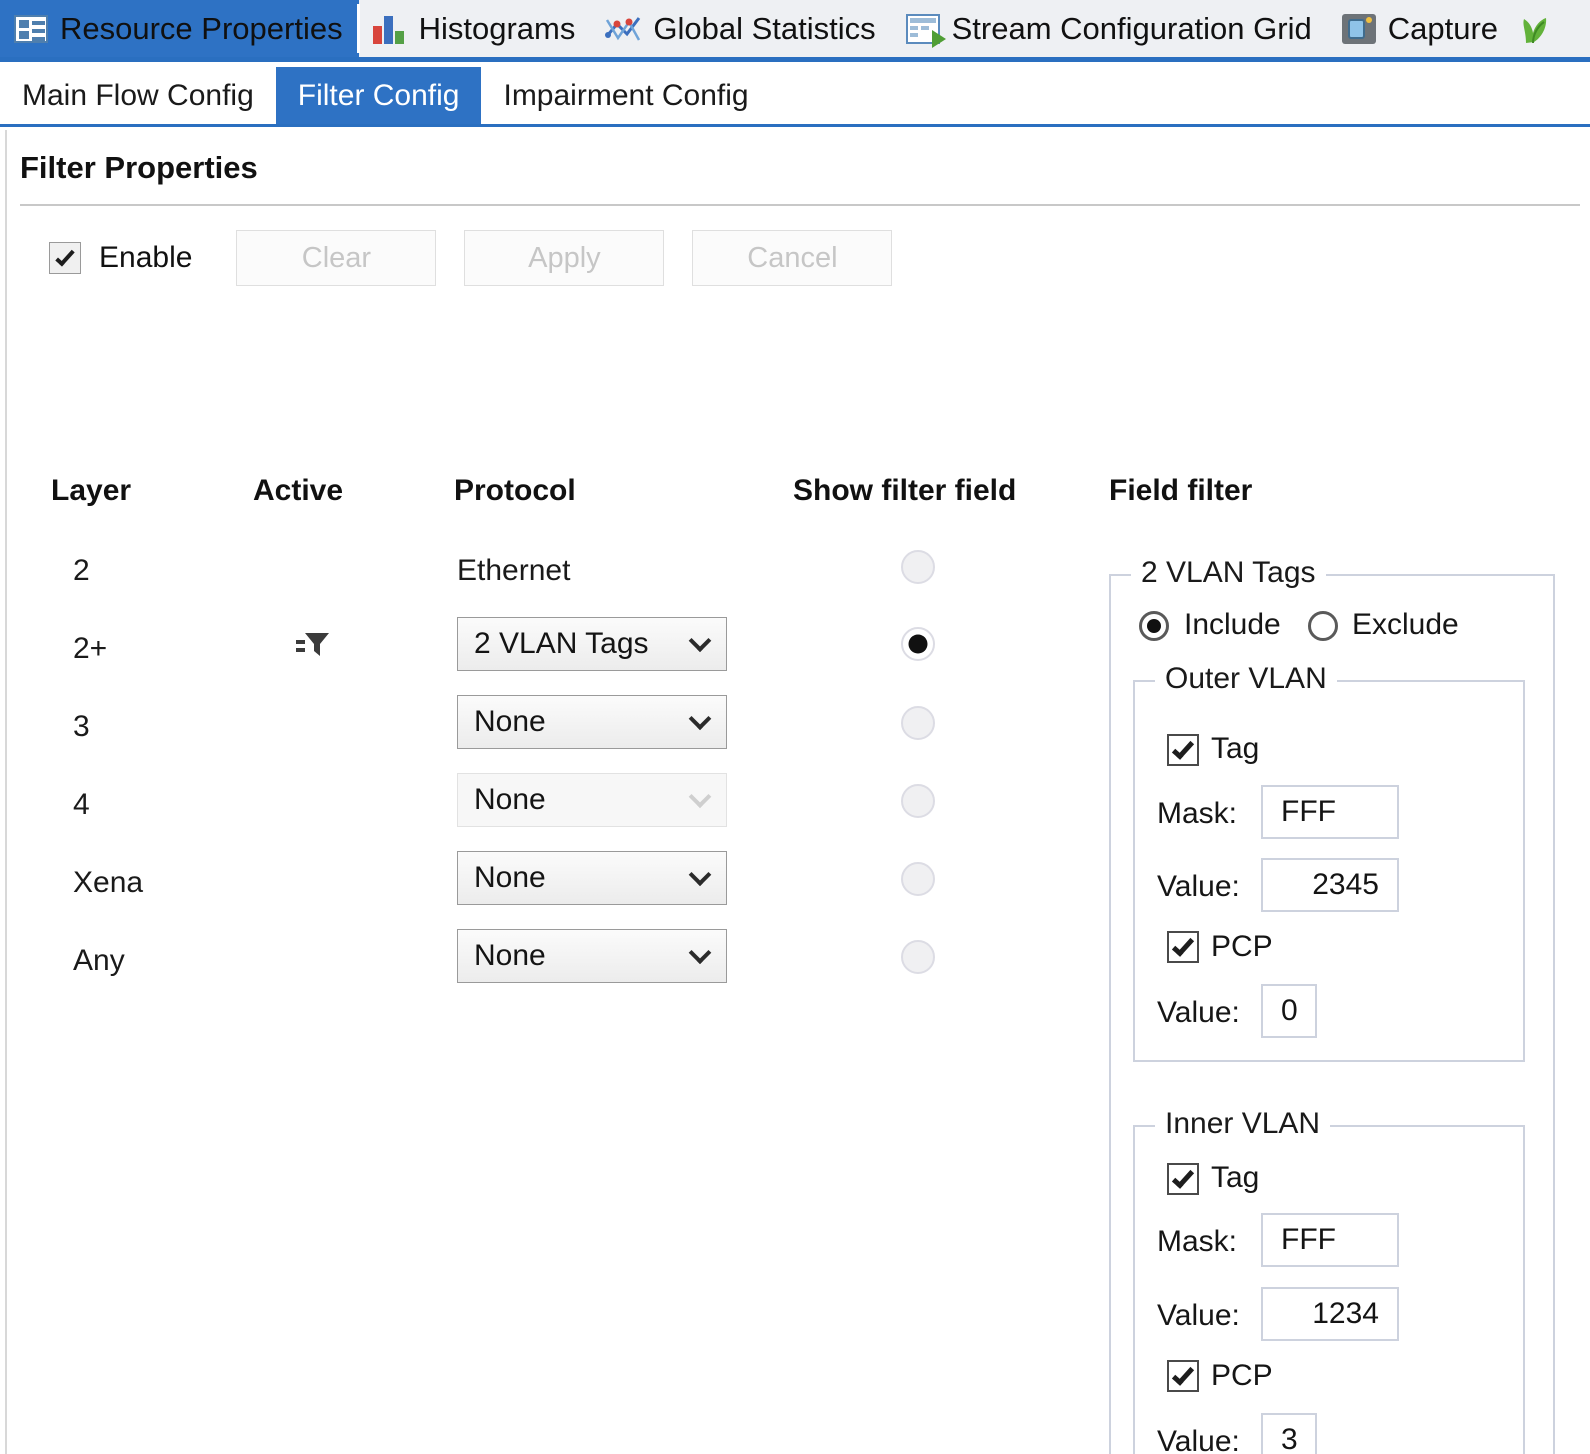 This screenshot has width=1590, height=1454. I want to click on inner-vlan-pcp-value-label: Value:, so click(1198, 1439).